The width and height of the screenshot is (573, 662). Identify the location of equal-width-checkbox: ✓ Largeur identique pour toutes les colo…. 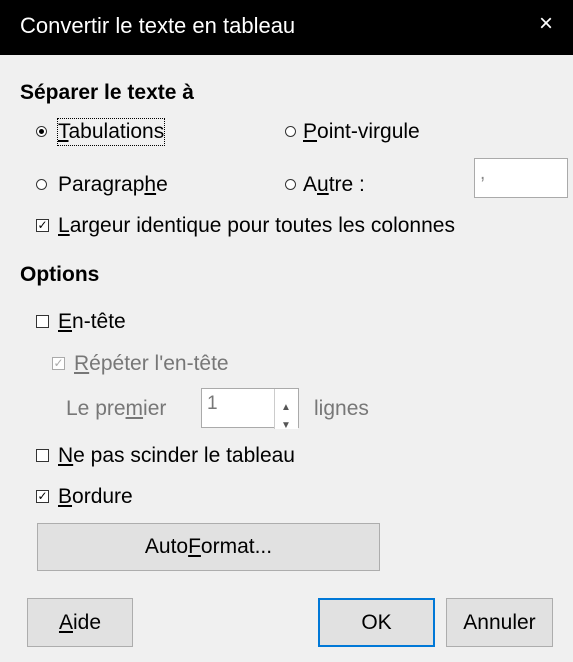
(296, 227).